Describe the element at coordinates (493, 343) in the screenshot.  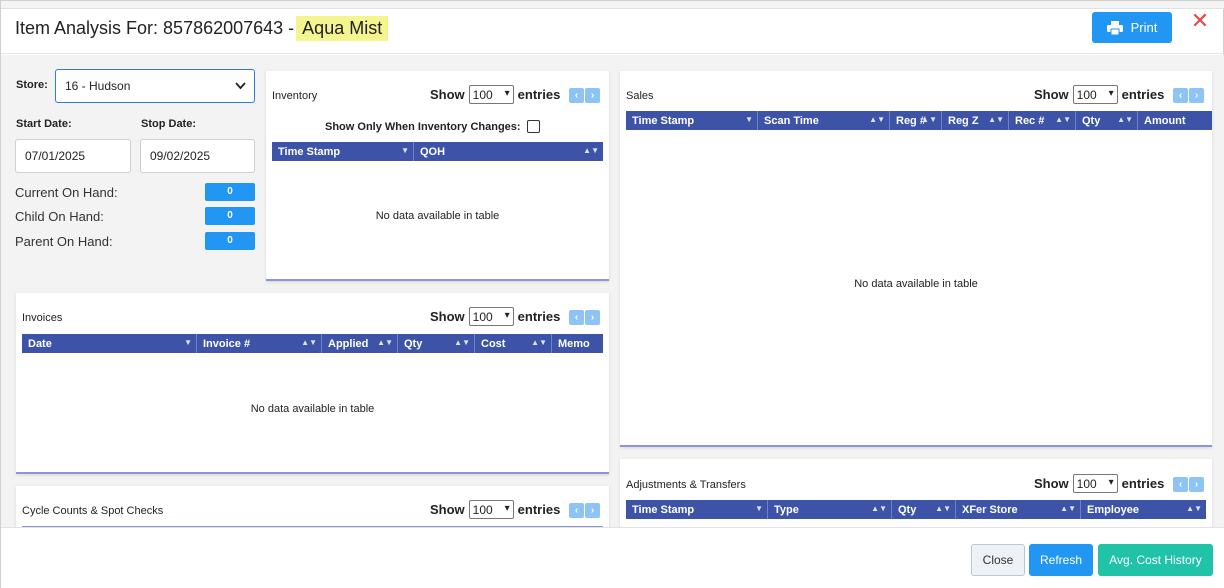
I see `col-label: Cost` at that location.